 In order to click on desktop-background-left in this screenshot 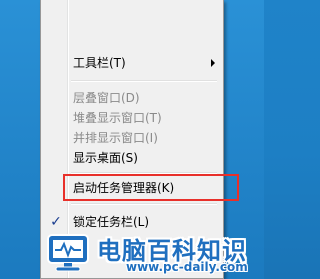, I will do `click(20, 139)`.